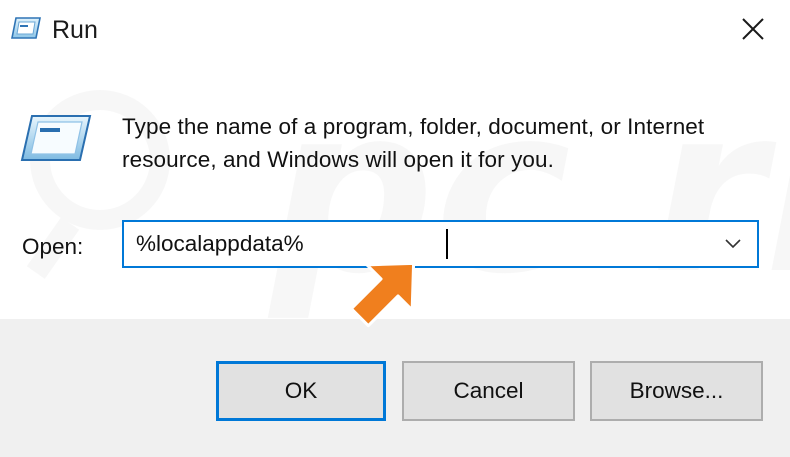  Describe the element at coordinates (53, 246) in the screenshot. I see `open-label: Open:` at that location.